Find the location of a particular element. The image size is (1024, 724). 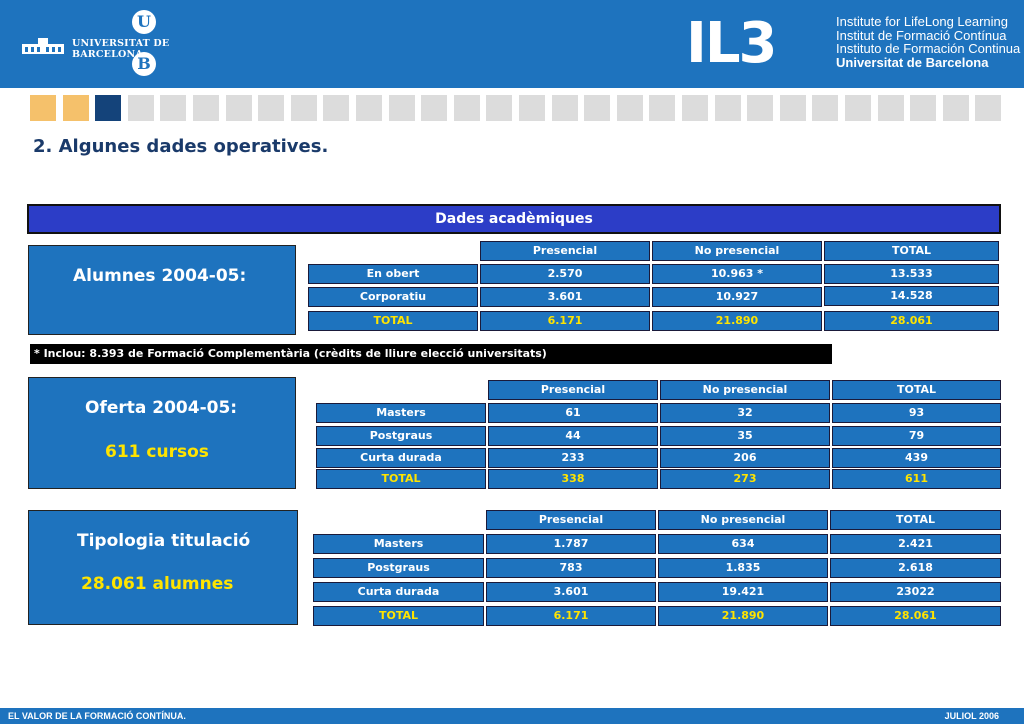

footer-left-text: EL VALOR DE LA FORMACIÓ CONTÍNUA. is located at coordinates (97, 716).